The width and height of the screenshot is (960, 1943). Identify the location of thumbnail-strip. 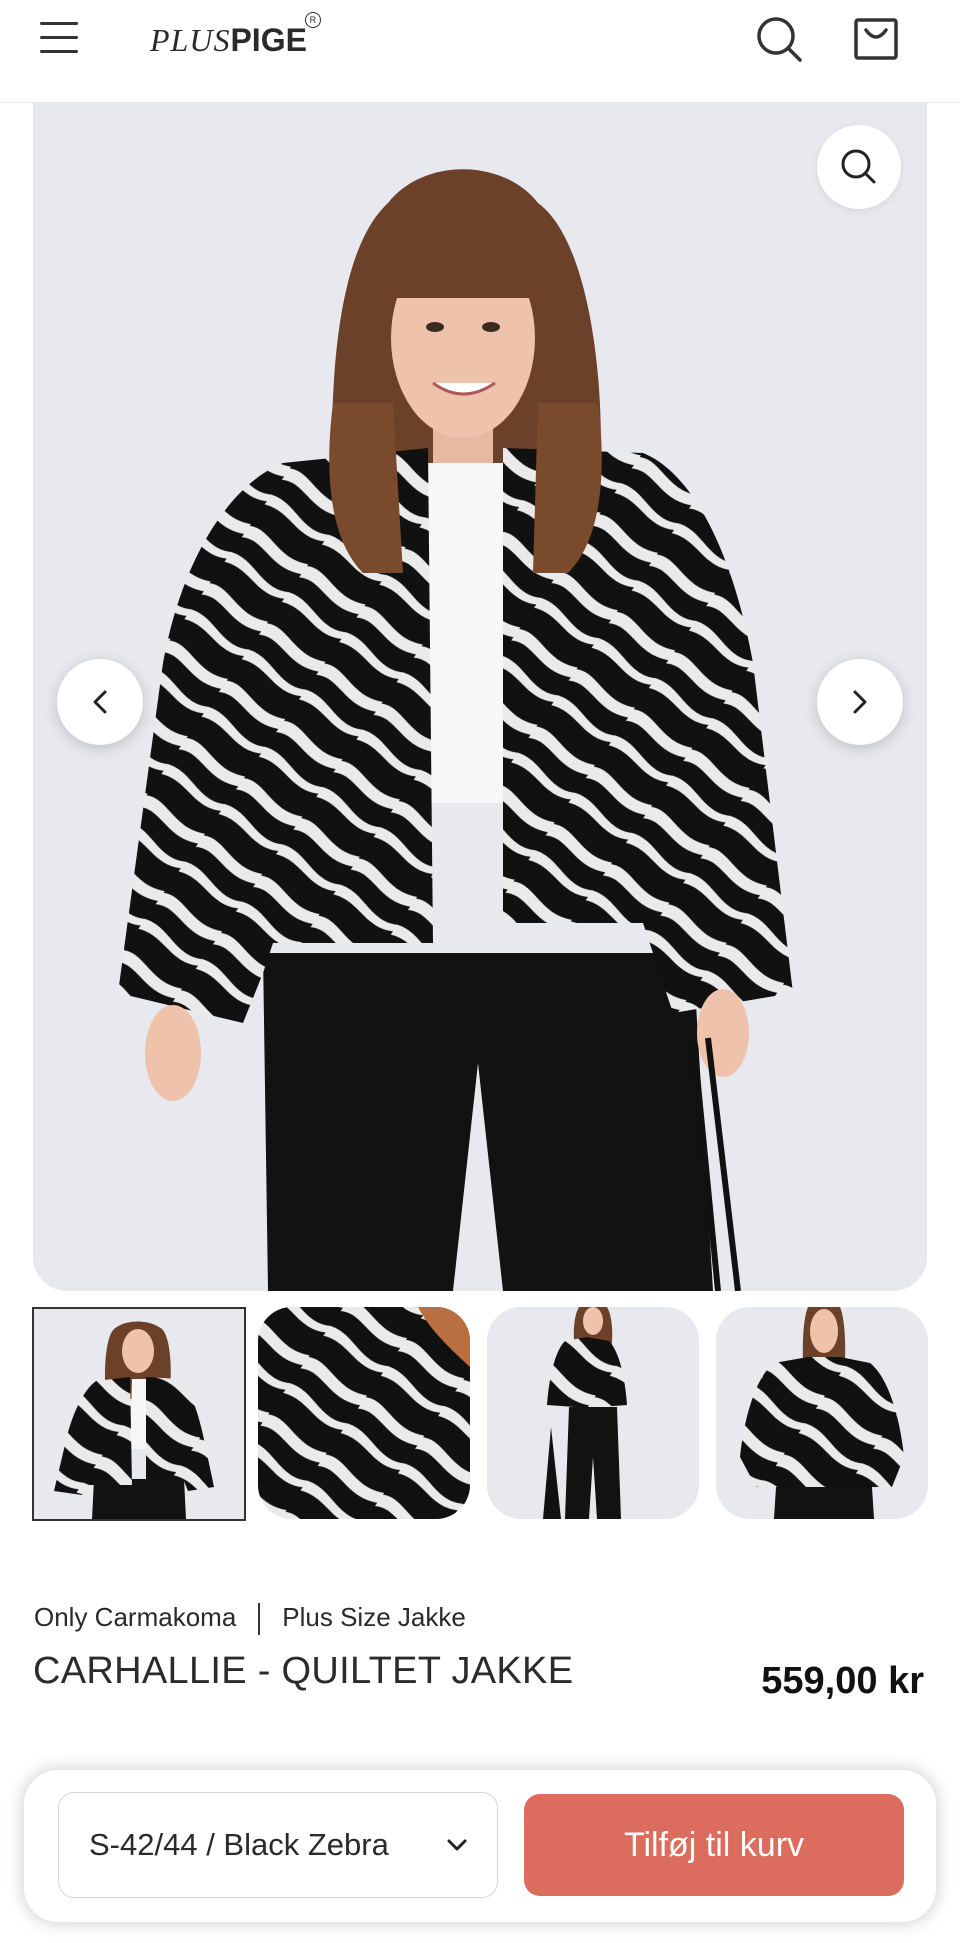
(482, 1414).